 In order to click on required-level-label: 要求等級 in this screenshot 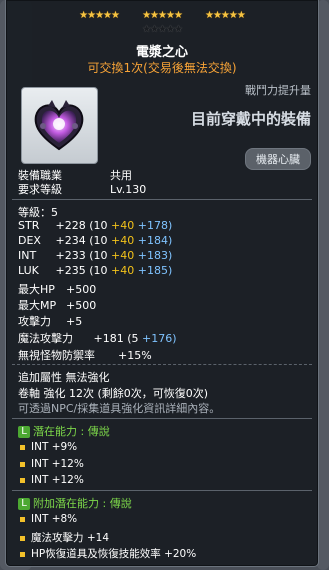, I will do `click(40, 189)`.